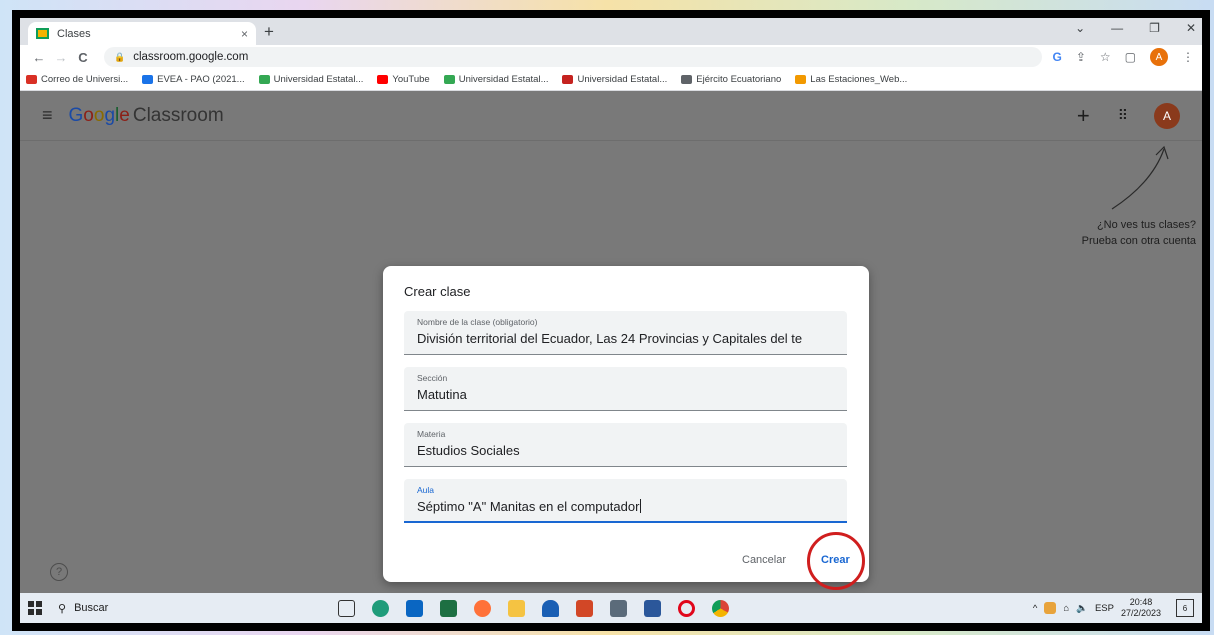 This screenshot has height=635, width=1214. Describe the element at coordinates (584, 608) in the screenshot. I see `powerpoint-icon` at that location.